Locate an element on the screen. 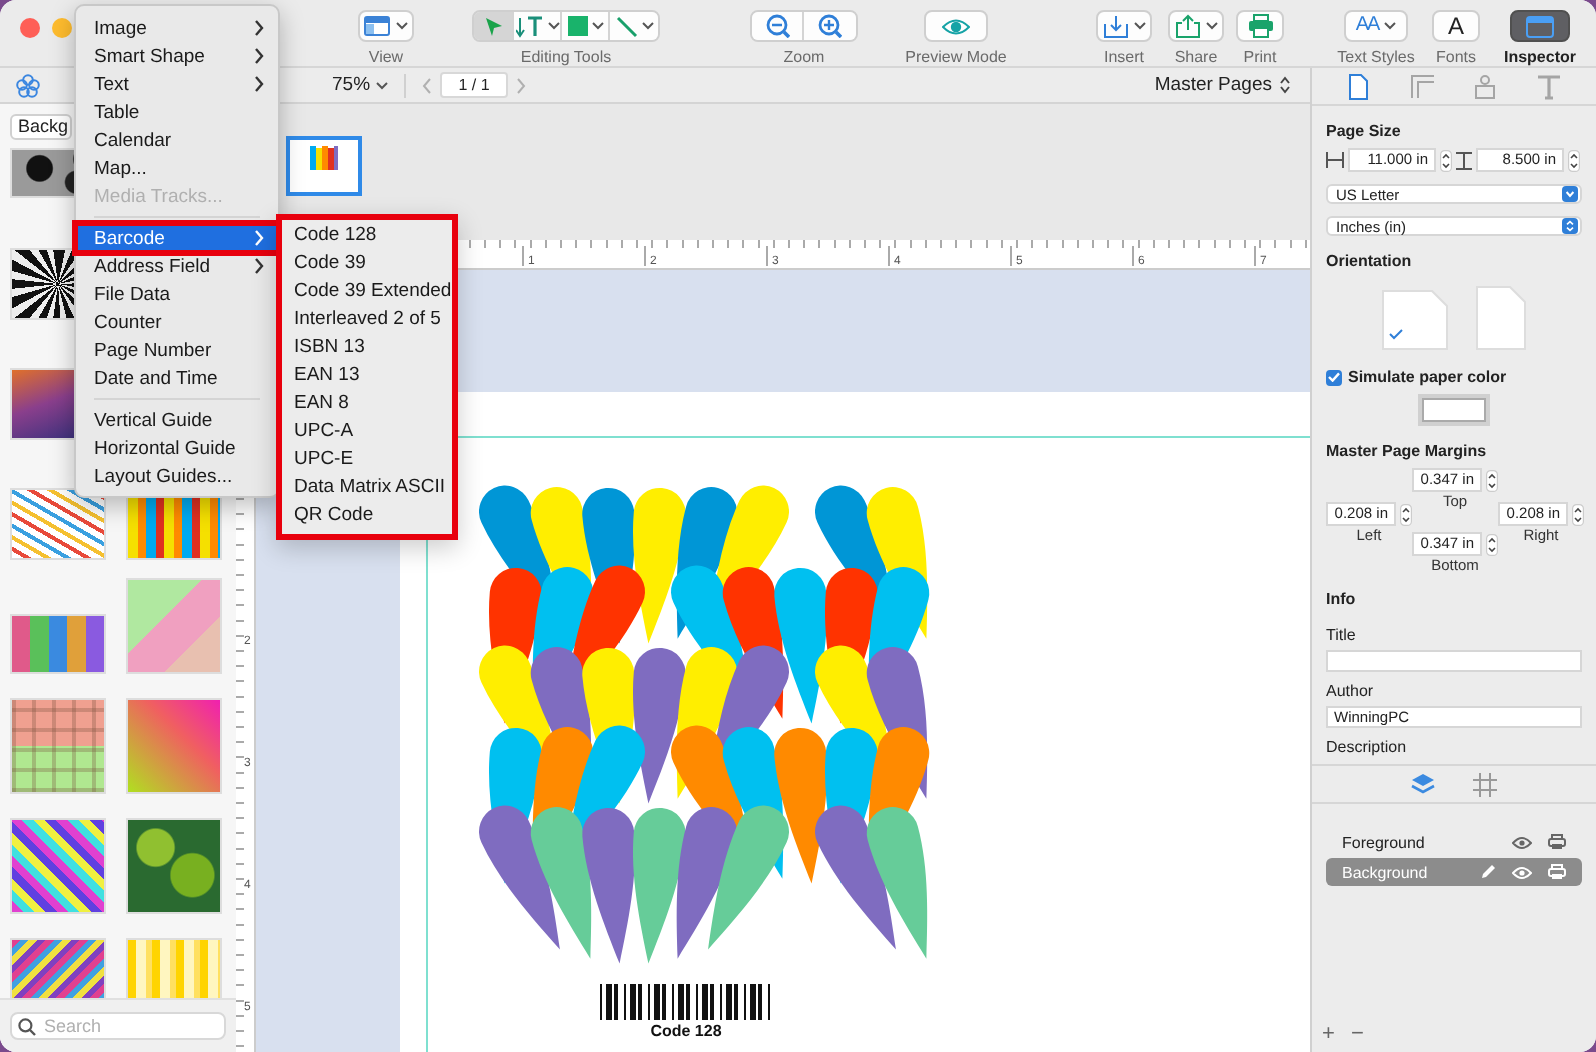  text-tab is located at coordinates (1548, 86).